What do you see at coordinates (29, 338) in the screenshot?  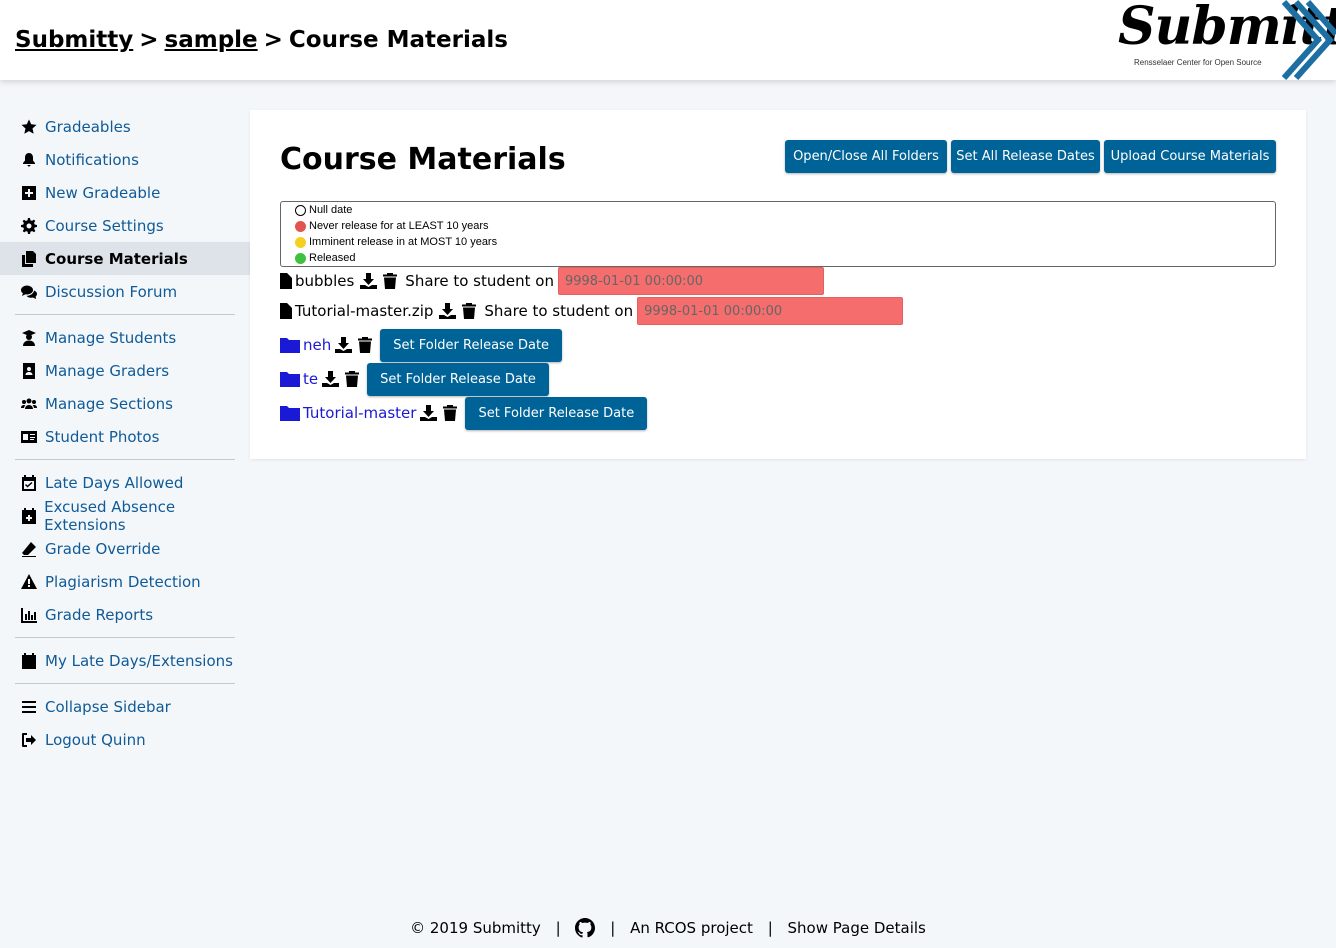 I see `user-graduate-icon` at bounding box center [29, 338].